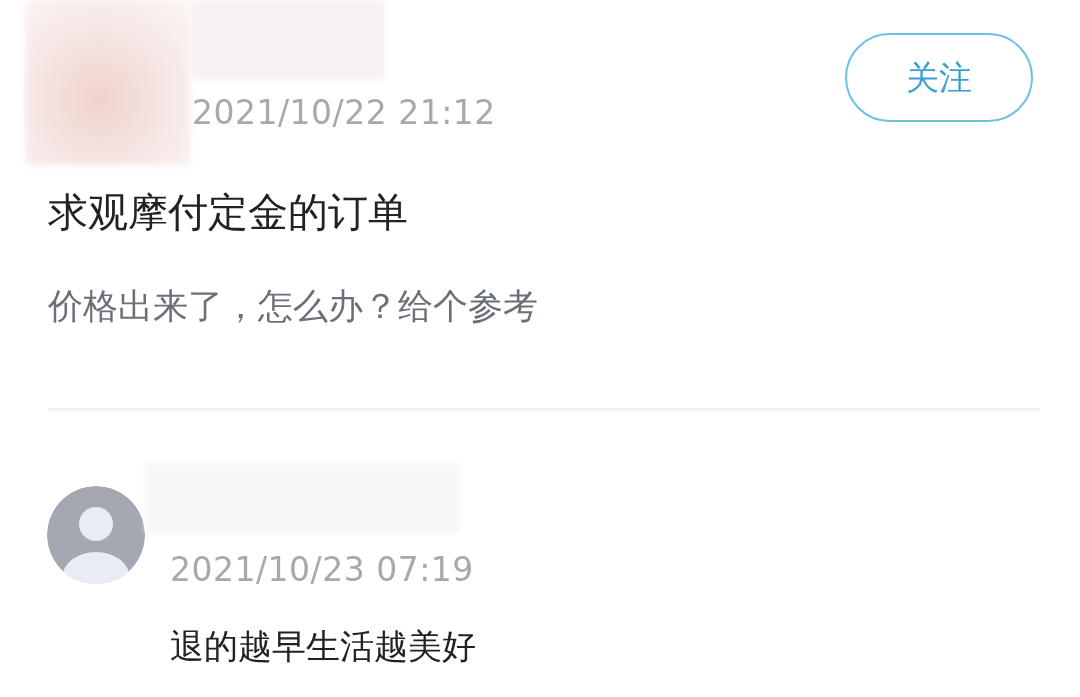  Describe the element at coordinates (293, 306) in the screenshot. I see `post-body: 价格出来了，怎么办？给个参考` at that location.